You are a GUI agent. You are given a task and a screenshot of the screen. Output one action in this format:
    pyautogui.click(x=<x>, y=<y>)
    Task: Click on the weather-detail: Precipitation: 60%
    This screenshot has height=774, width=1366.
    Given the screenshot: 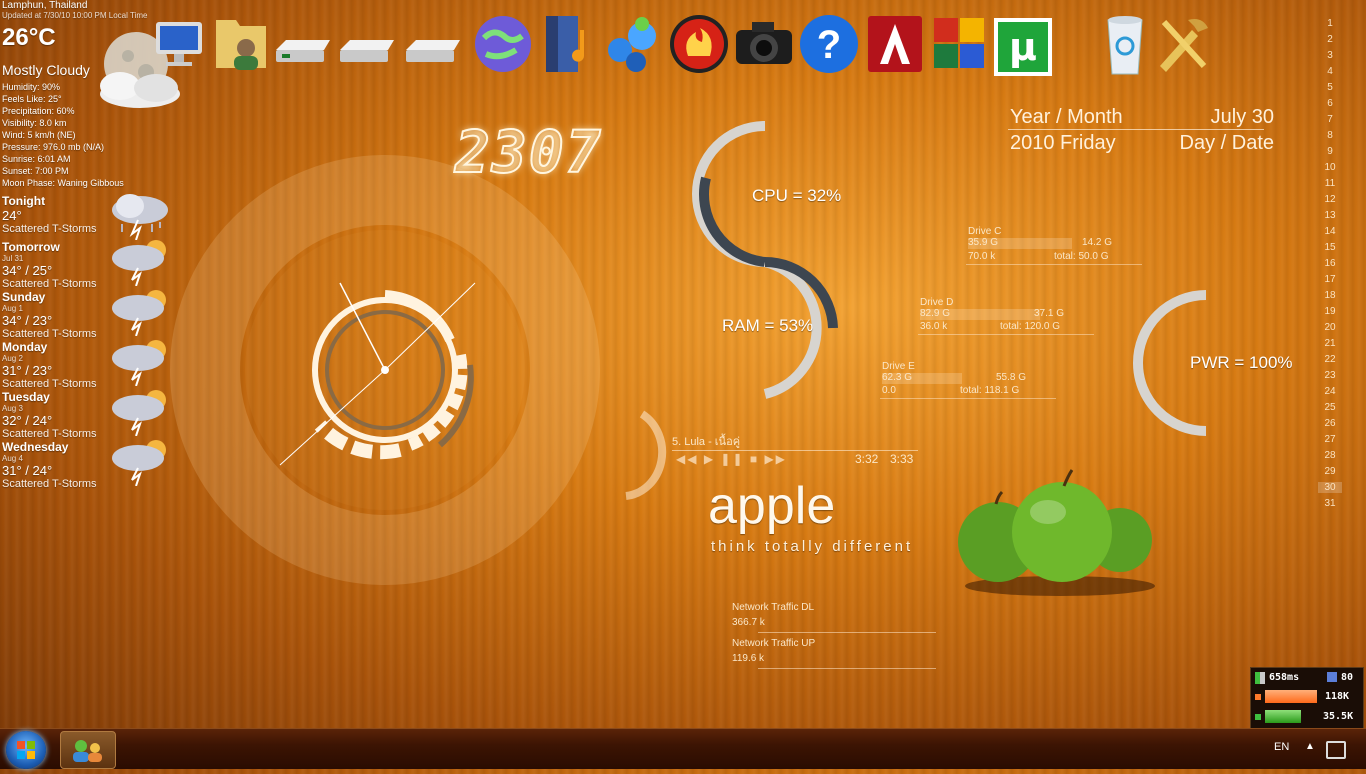 What is the action you would take?
    pyautogui.click(x=38, y=111)
    